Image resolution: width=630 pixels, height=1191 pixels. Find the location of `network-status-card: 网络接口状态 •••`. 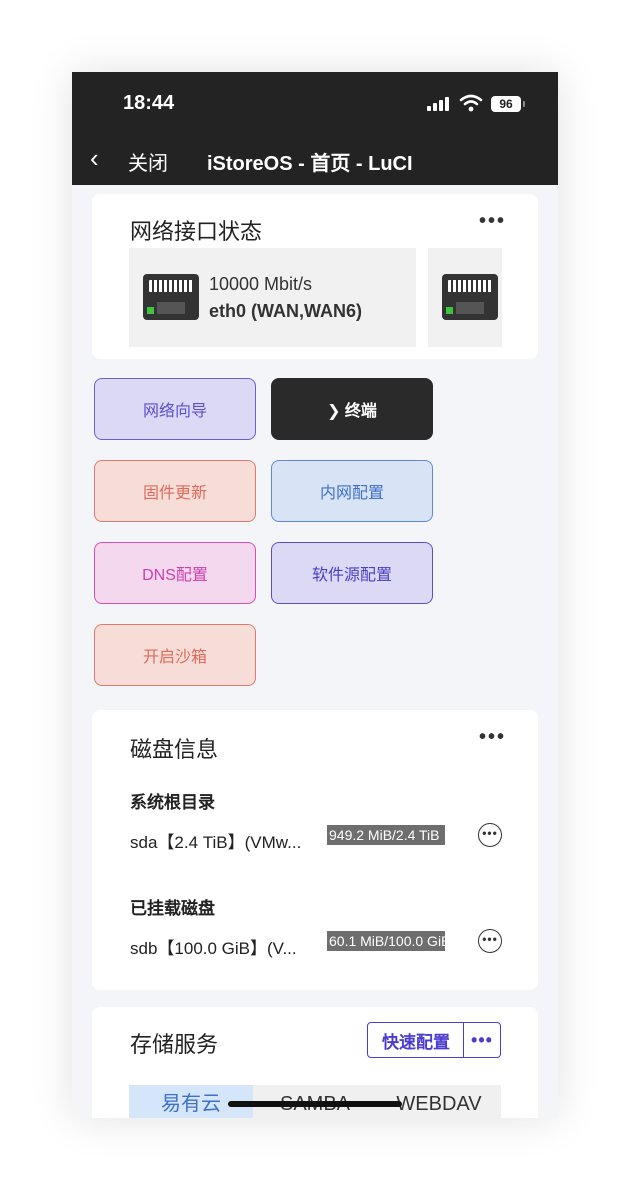

network-status-card: 网络接口状态 ••• is located at coordinates (315, 276).